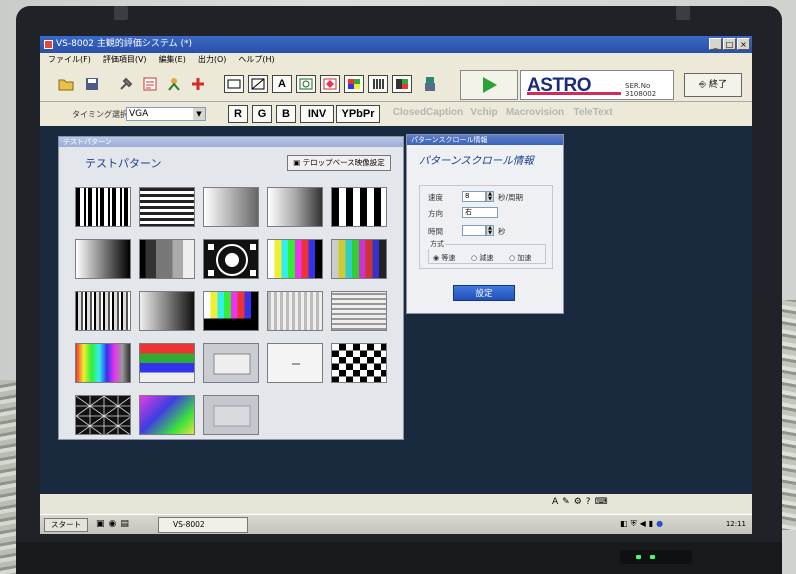  What do you see at coordinates (520, 258) in the screenshot?
I see `method-accelerate-radio: 加速` at bounding box center [520, 258].